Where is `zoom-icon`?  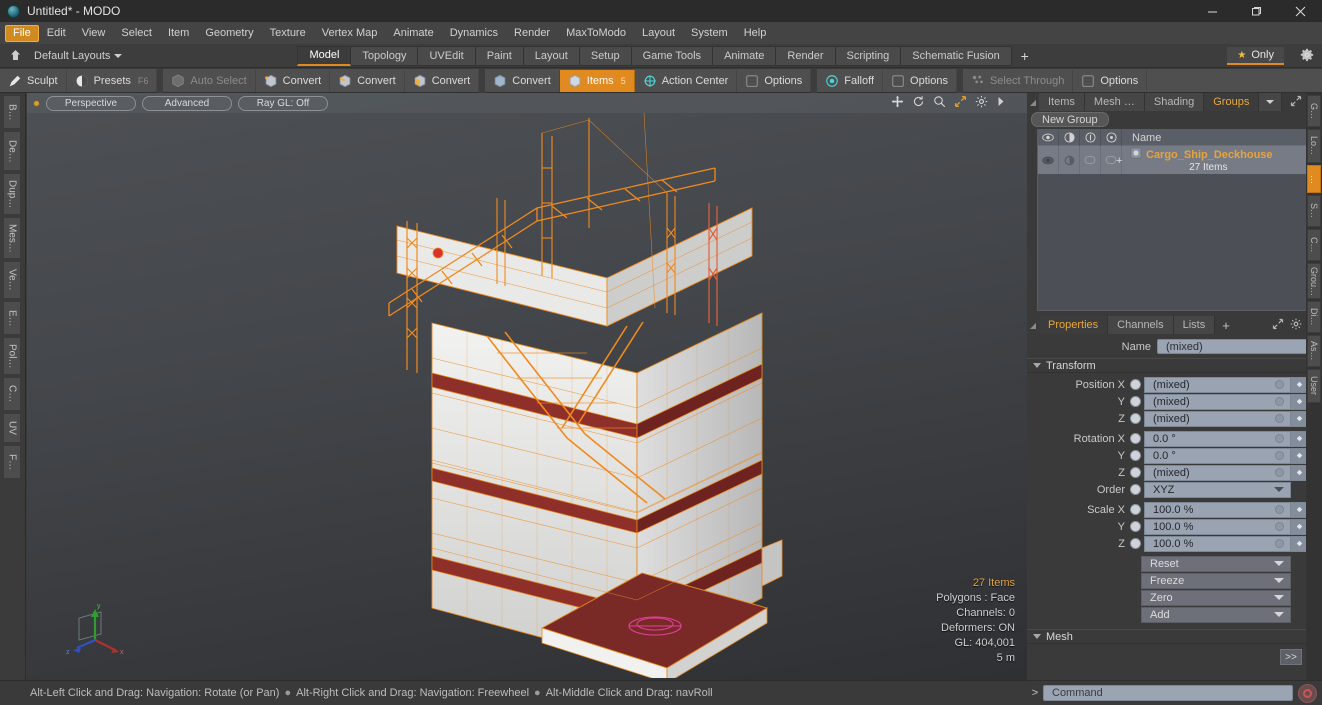 zoom-icon is located at coordinates (939, 103).